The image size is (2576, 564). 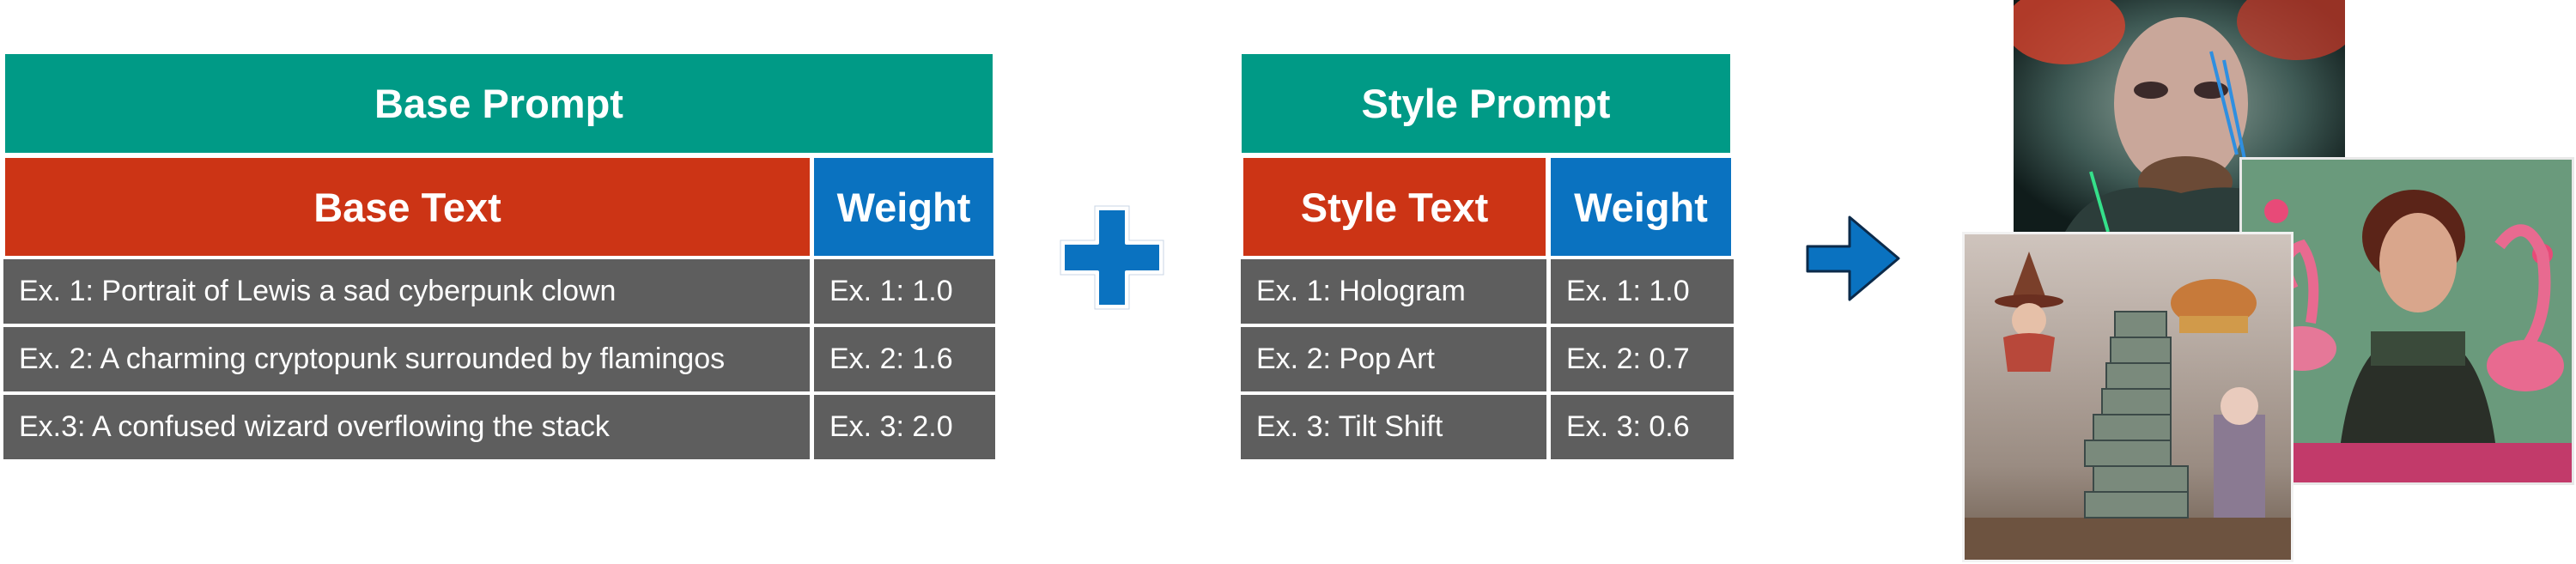 What do you see at coordinates (1112, 257) in the screenshot?
I see `plus-icon` at bounding box center [1112, 257].